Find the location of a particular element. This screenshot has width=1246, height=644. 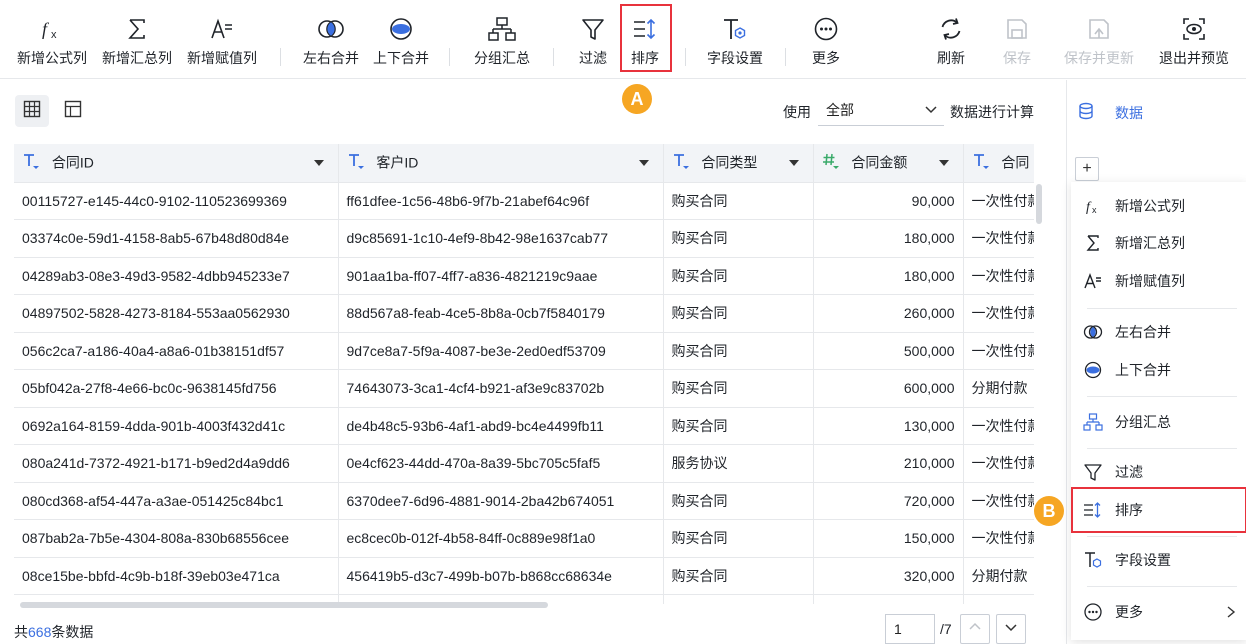

table-cell: 服务协议 is located at coordinates (738, 463).